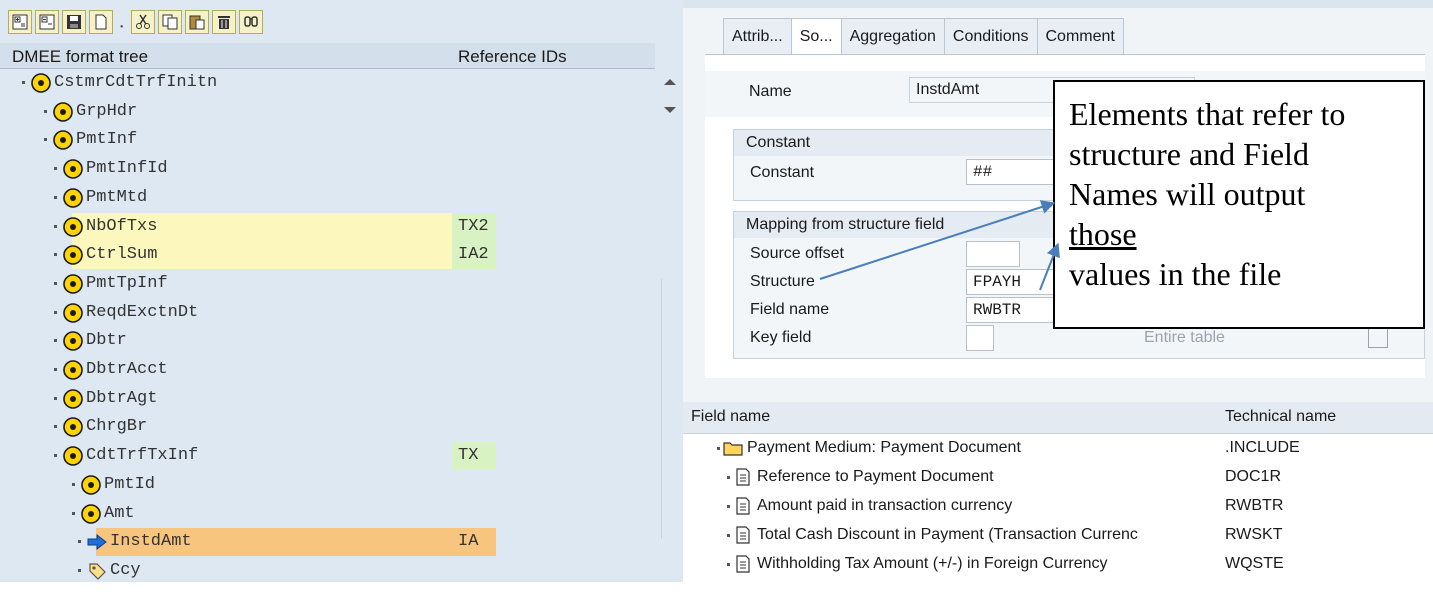 This screenshot has width=1433, height=601. What do you see at coordinates (1175, 274) in the screenshot?
I see `callout-line-5: values in the file` at bounding box center [1175, 274].